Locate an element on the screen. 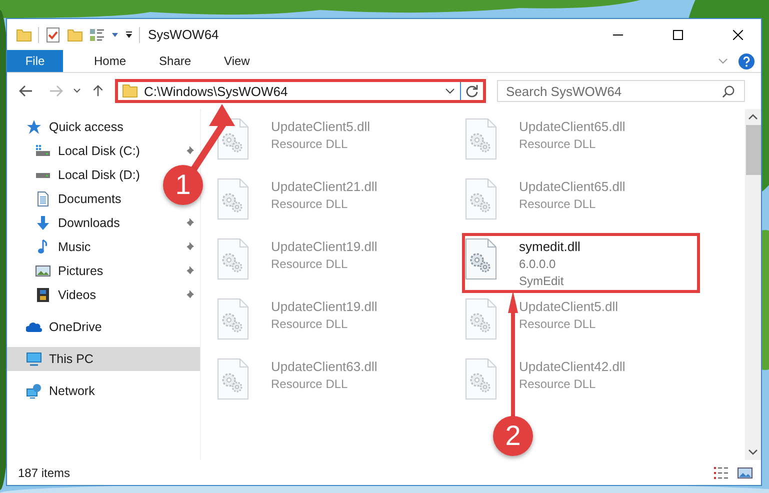 This screenshot has width=769, height=493. address-path: C:\Windows\SysWOW64 is located at coordinates (216, 91).